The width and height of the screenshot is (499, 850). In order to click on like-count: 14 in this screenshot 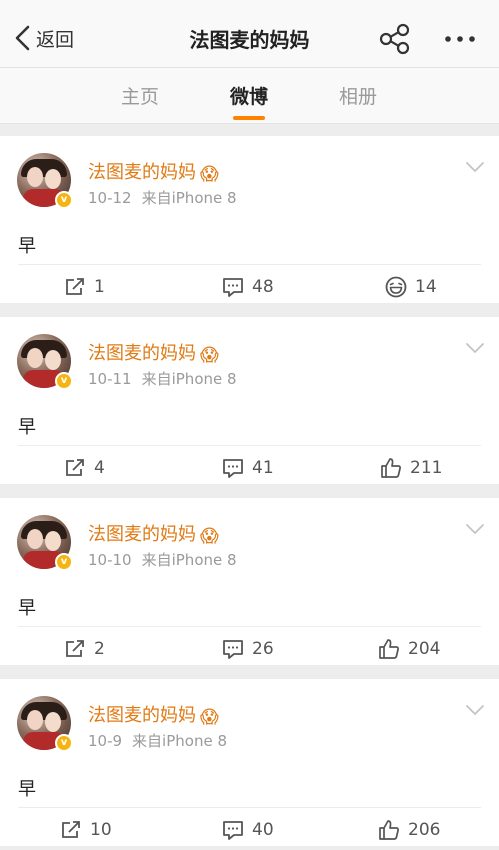, I will do `click(426, 287)`.